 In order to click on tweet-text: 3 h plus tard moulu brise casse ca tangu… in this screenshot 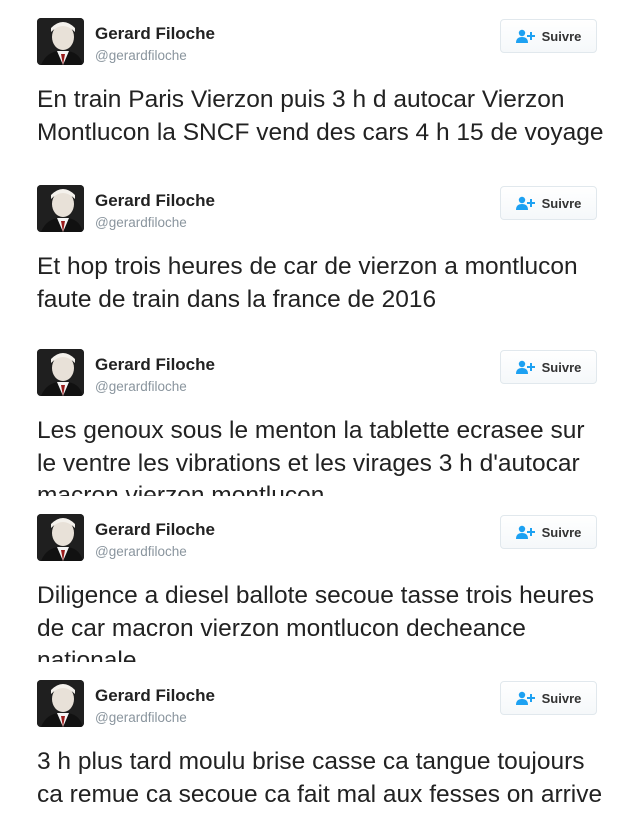, I will do `click(320, 778)`.